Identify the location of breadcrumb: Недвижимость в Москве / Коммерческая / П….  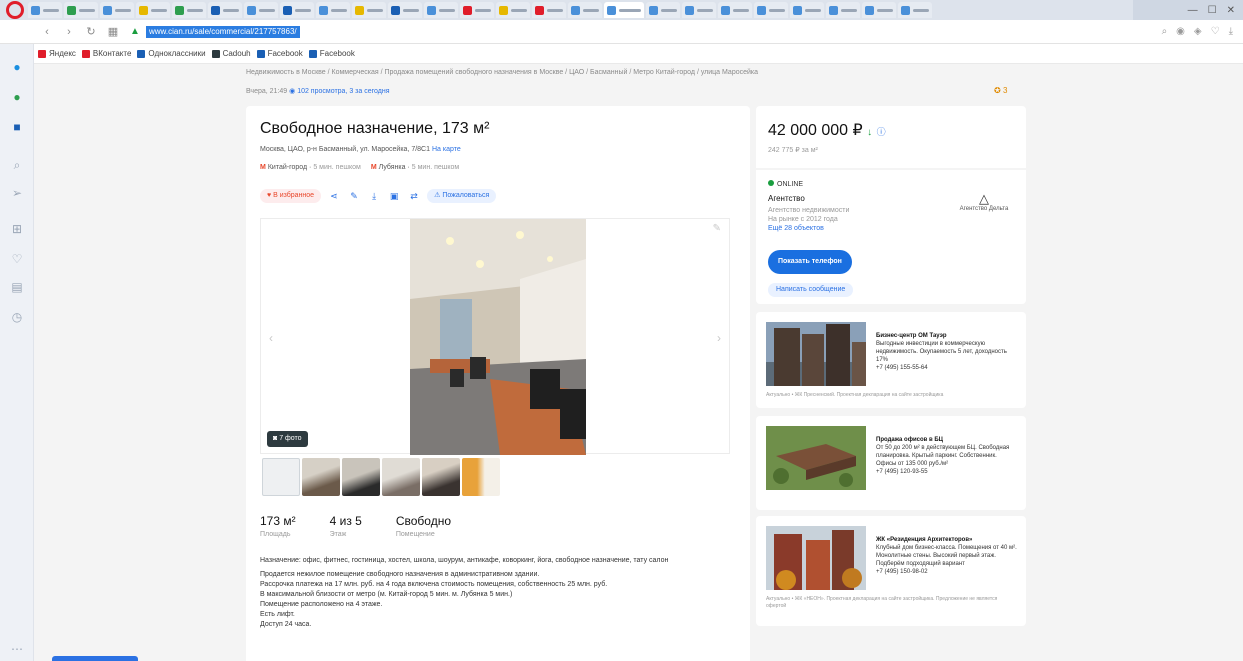
(502, 72).